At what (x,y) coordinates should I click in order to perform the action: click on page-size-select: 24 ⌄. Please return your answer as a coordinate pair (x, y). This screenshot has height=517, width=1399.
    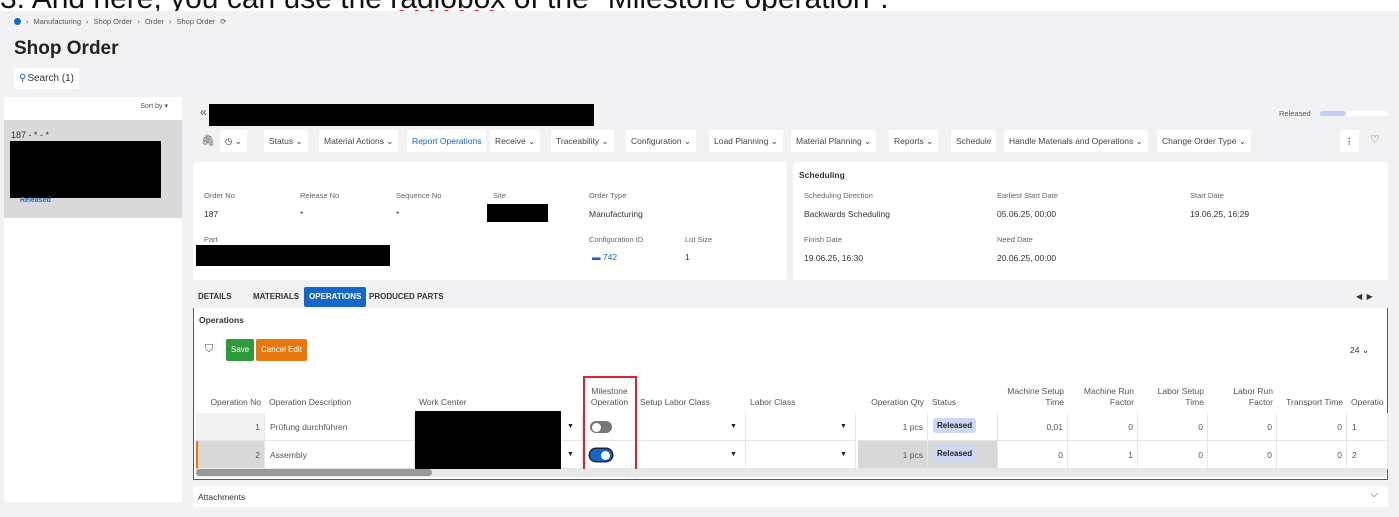
    Looking at the image, I should click on (1359, 350).